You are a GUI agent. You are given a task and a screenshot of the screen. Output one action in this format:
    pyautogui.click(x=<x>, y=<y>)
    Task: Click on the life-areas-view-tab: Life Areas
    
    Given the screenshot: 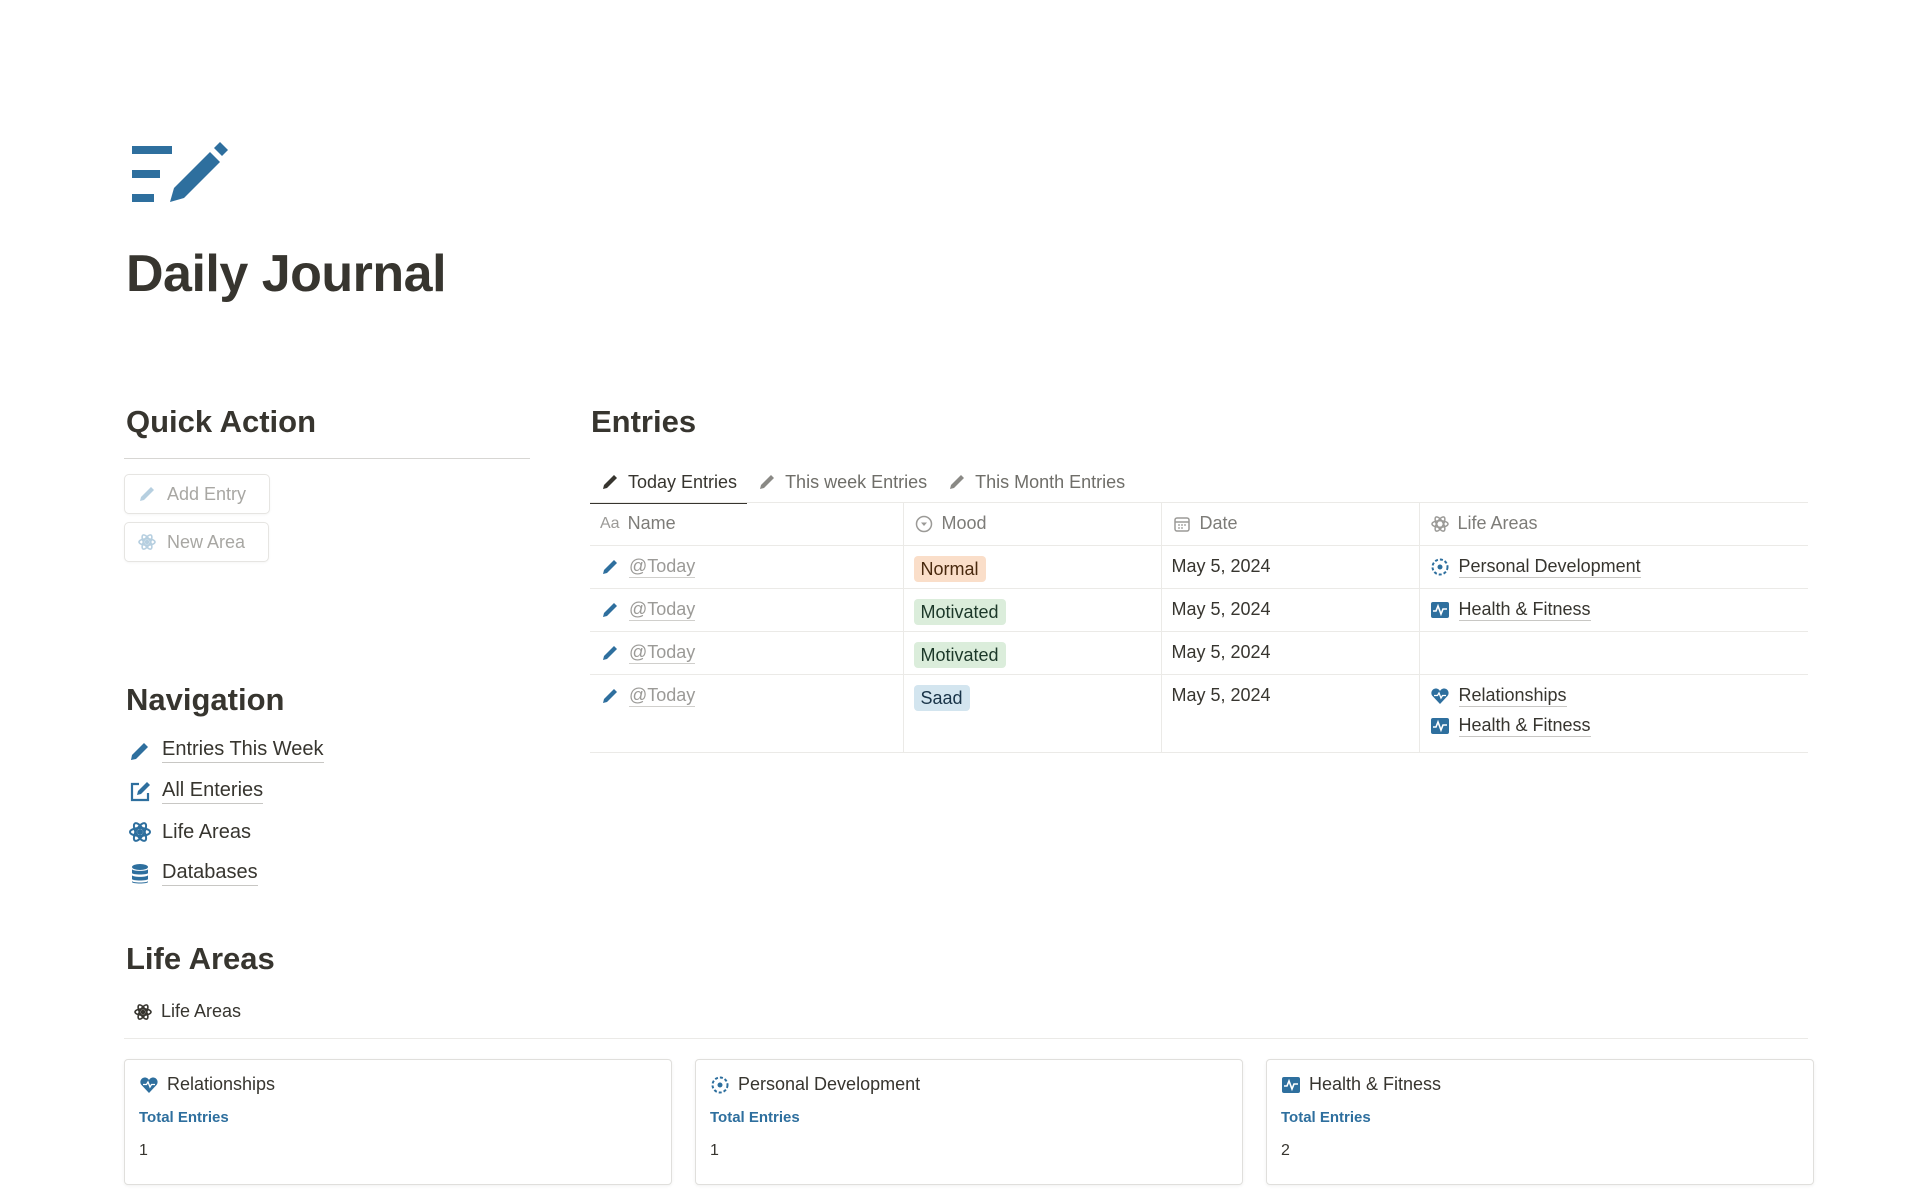 What is the action you would take?
    pyautogui.click(x=187, y=1011)
    